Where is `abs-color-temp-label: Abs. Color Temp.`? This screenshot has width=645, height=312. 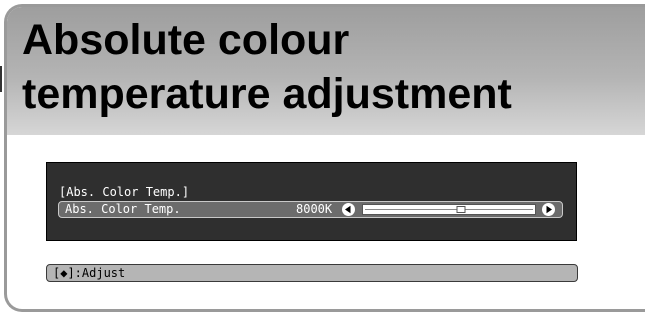
abs-color-temp-label: Abs. Color Temp. is located at coordinates (123, 209).